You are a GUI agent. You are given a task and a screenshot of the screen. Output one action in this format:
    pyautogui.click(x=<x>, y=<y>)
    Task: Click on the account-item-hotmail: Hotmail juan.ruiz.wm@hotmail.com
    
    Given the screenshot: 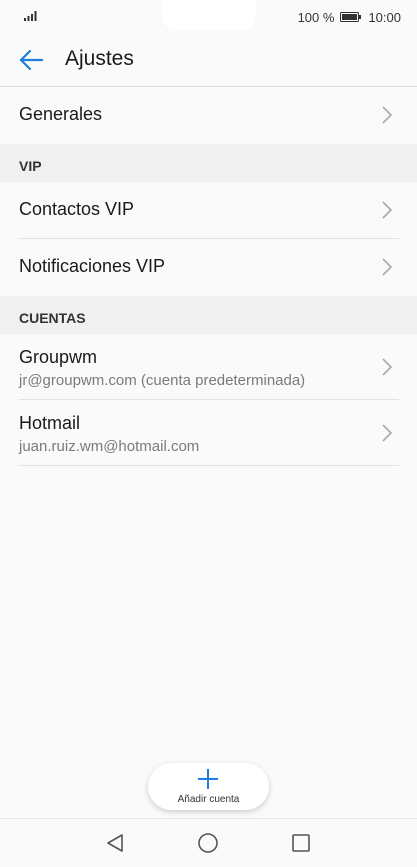 What is the action you would take?
    pyautogui.click(x=208, y=433)
    